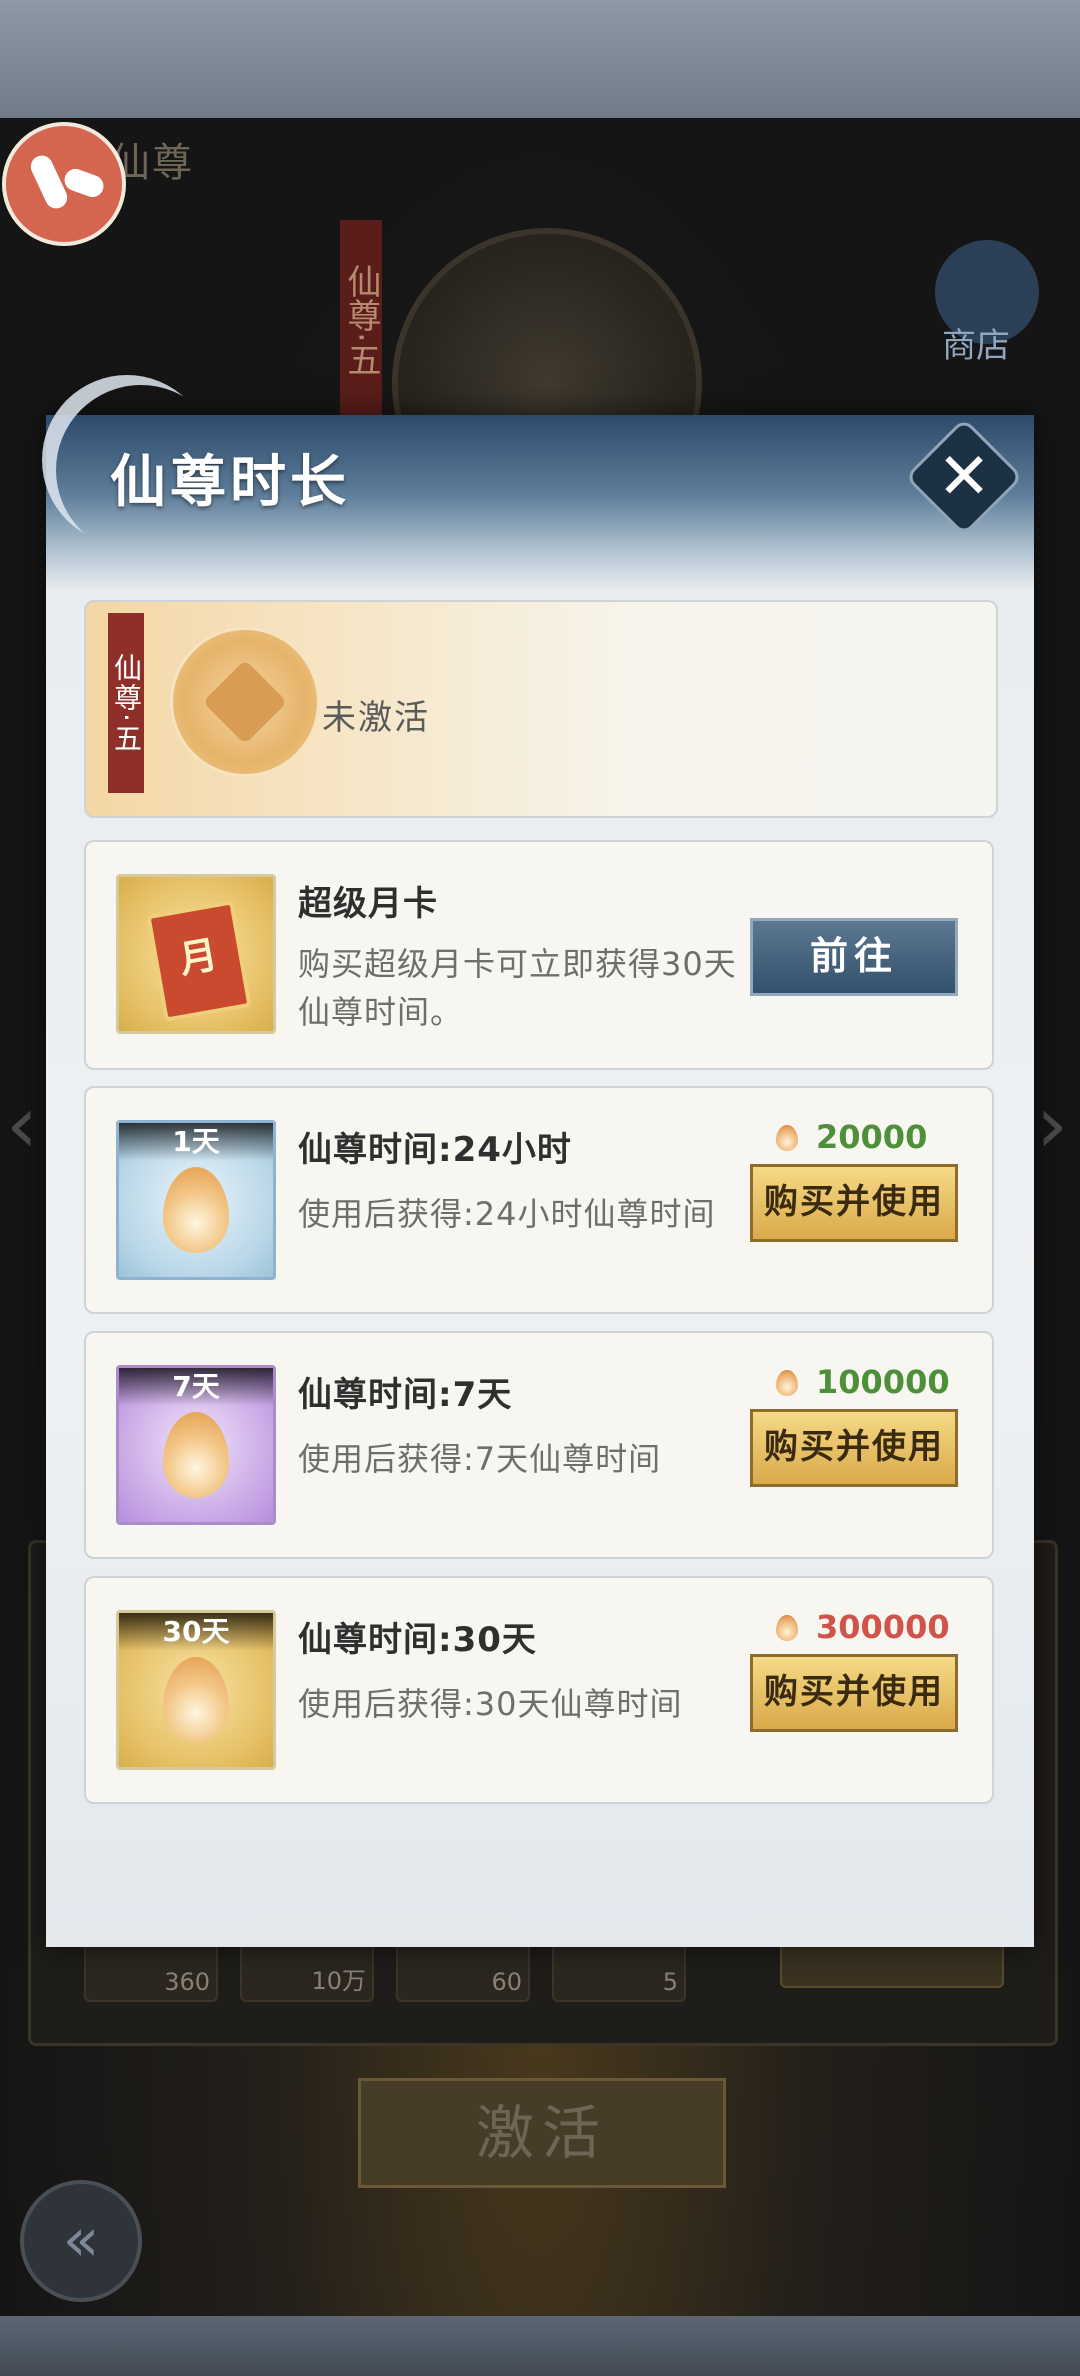 This screenshot has height=2376, width=1080. I want to click on activation-status: 未激活, so click(376, 718).